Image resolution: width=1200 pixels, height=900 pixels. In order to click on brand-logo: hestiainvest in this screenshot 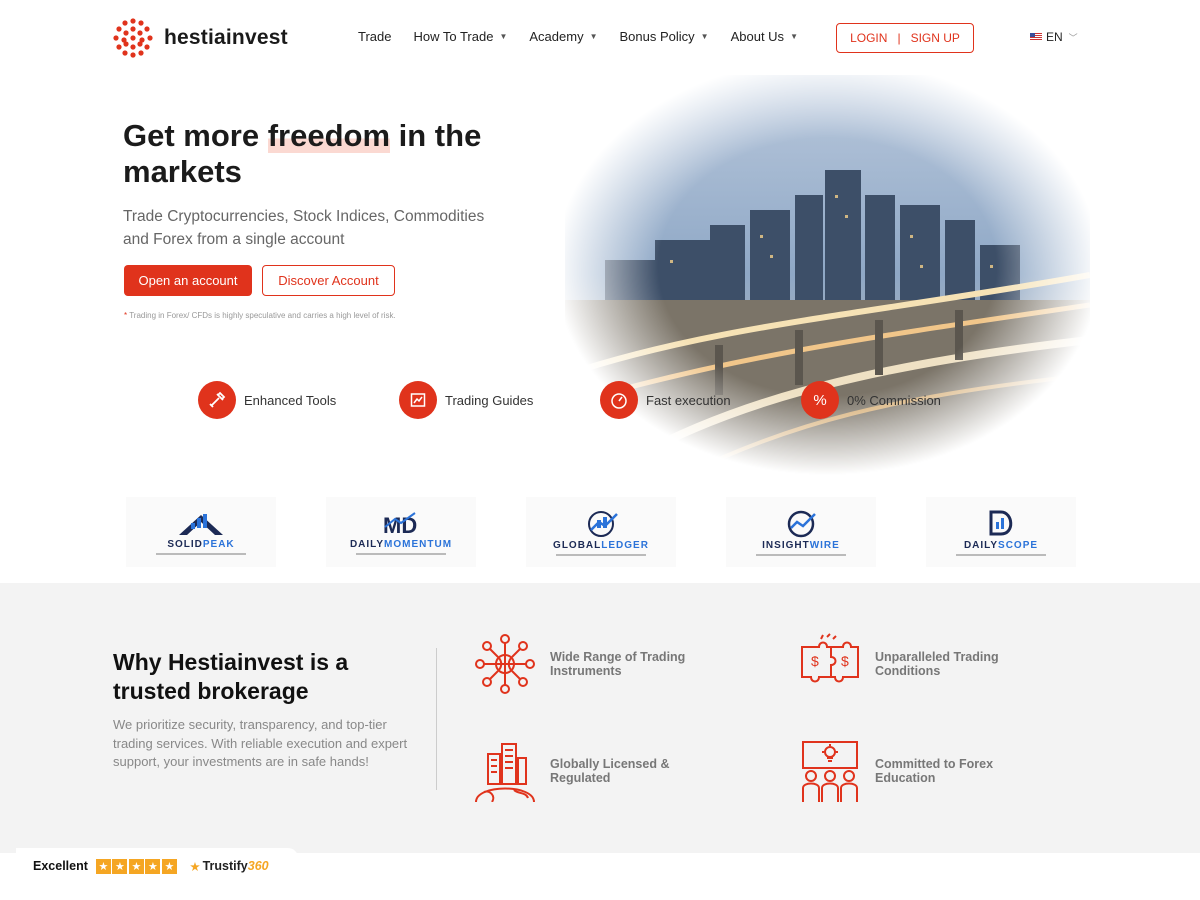, I will do `click(200, 38)`.